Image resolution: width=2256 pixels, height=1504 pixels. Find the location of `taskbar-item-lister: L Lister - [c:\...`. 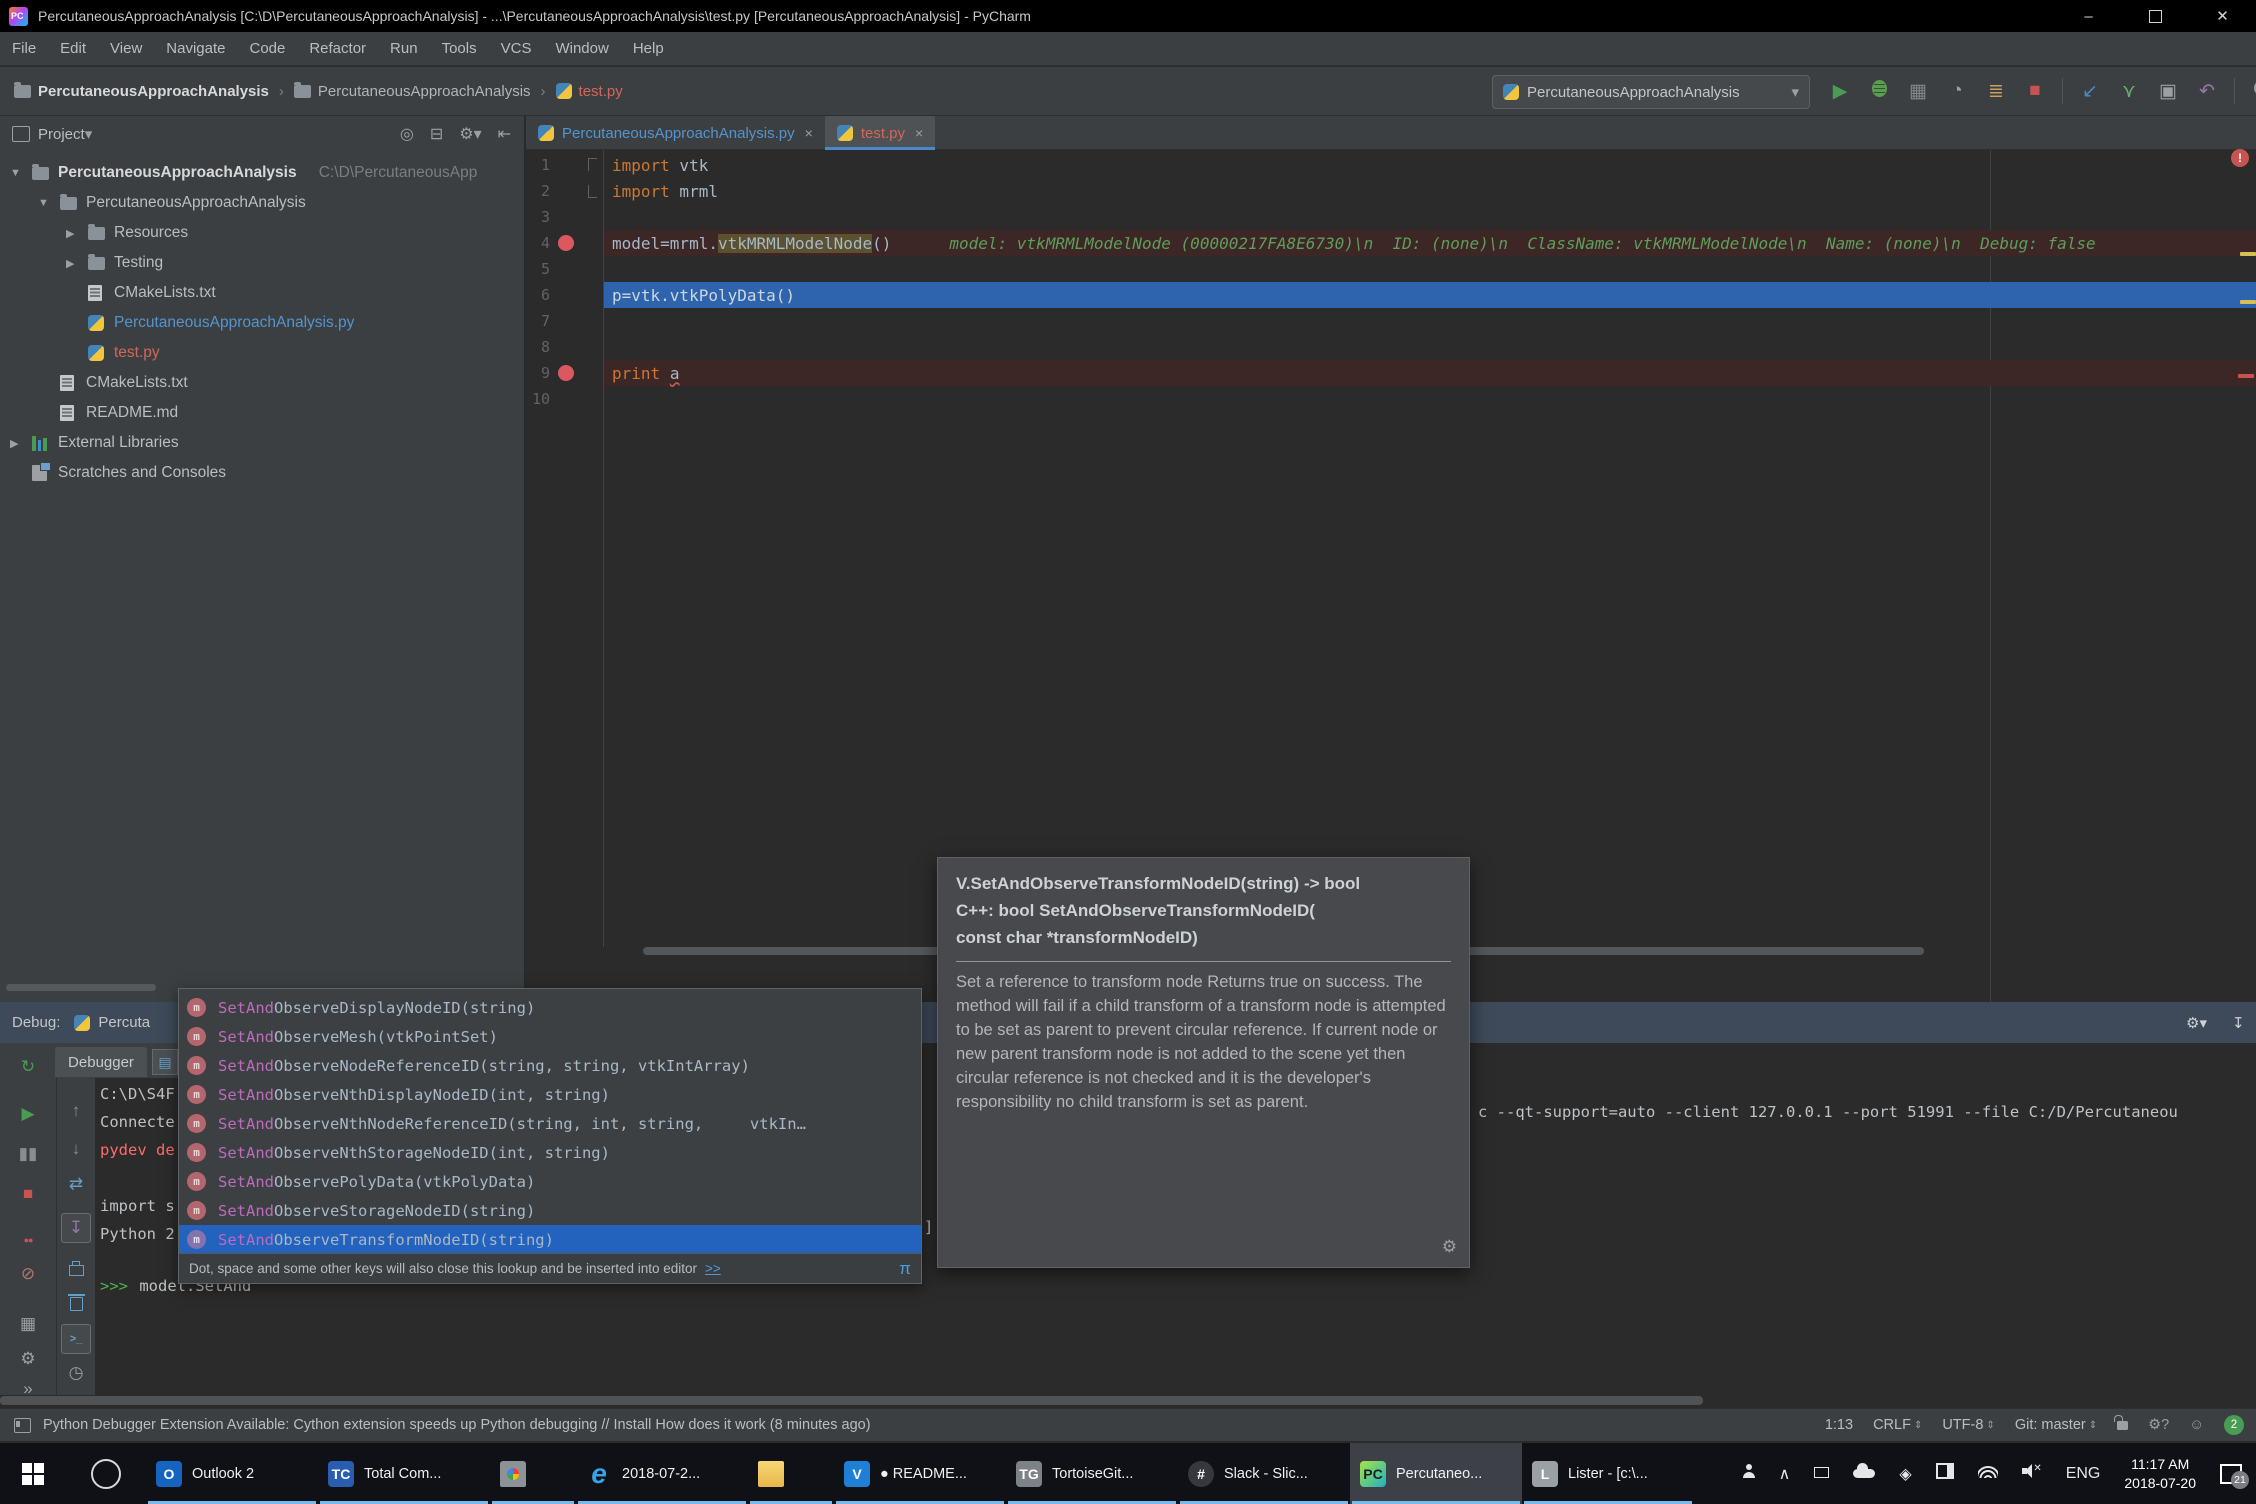

taskbar-item-lister: L Lister - [c:\... is located at coordinates (1608, 1473).